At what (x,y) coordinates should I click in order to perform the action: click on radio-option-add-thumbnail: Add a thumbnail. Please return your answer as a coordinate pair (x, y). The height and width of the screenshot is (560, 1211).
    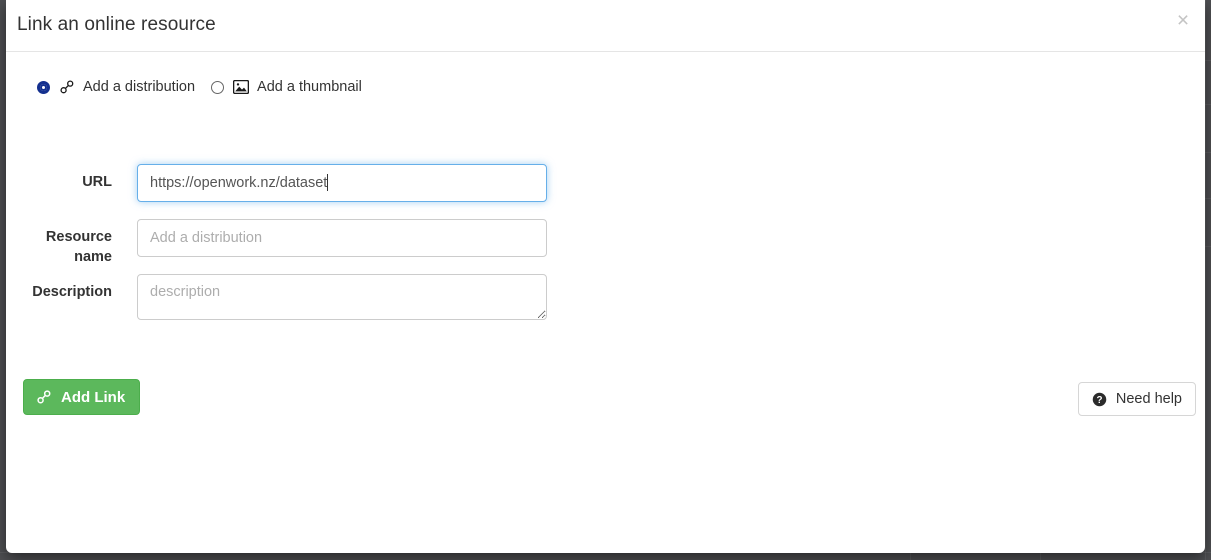
    Looking at the image, I should click on (286, 87).